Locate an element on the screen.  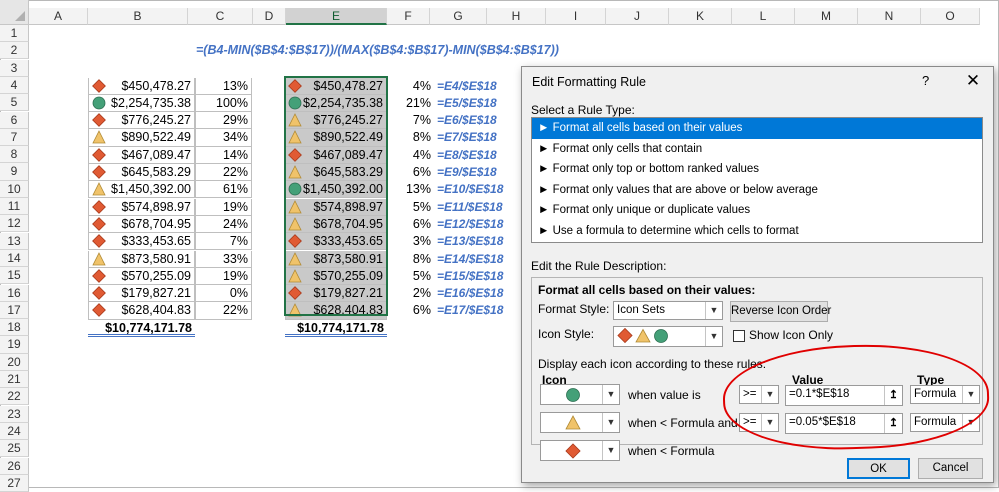
row-header-13: 13 is located at coordinates (14, 241).